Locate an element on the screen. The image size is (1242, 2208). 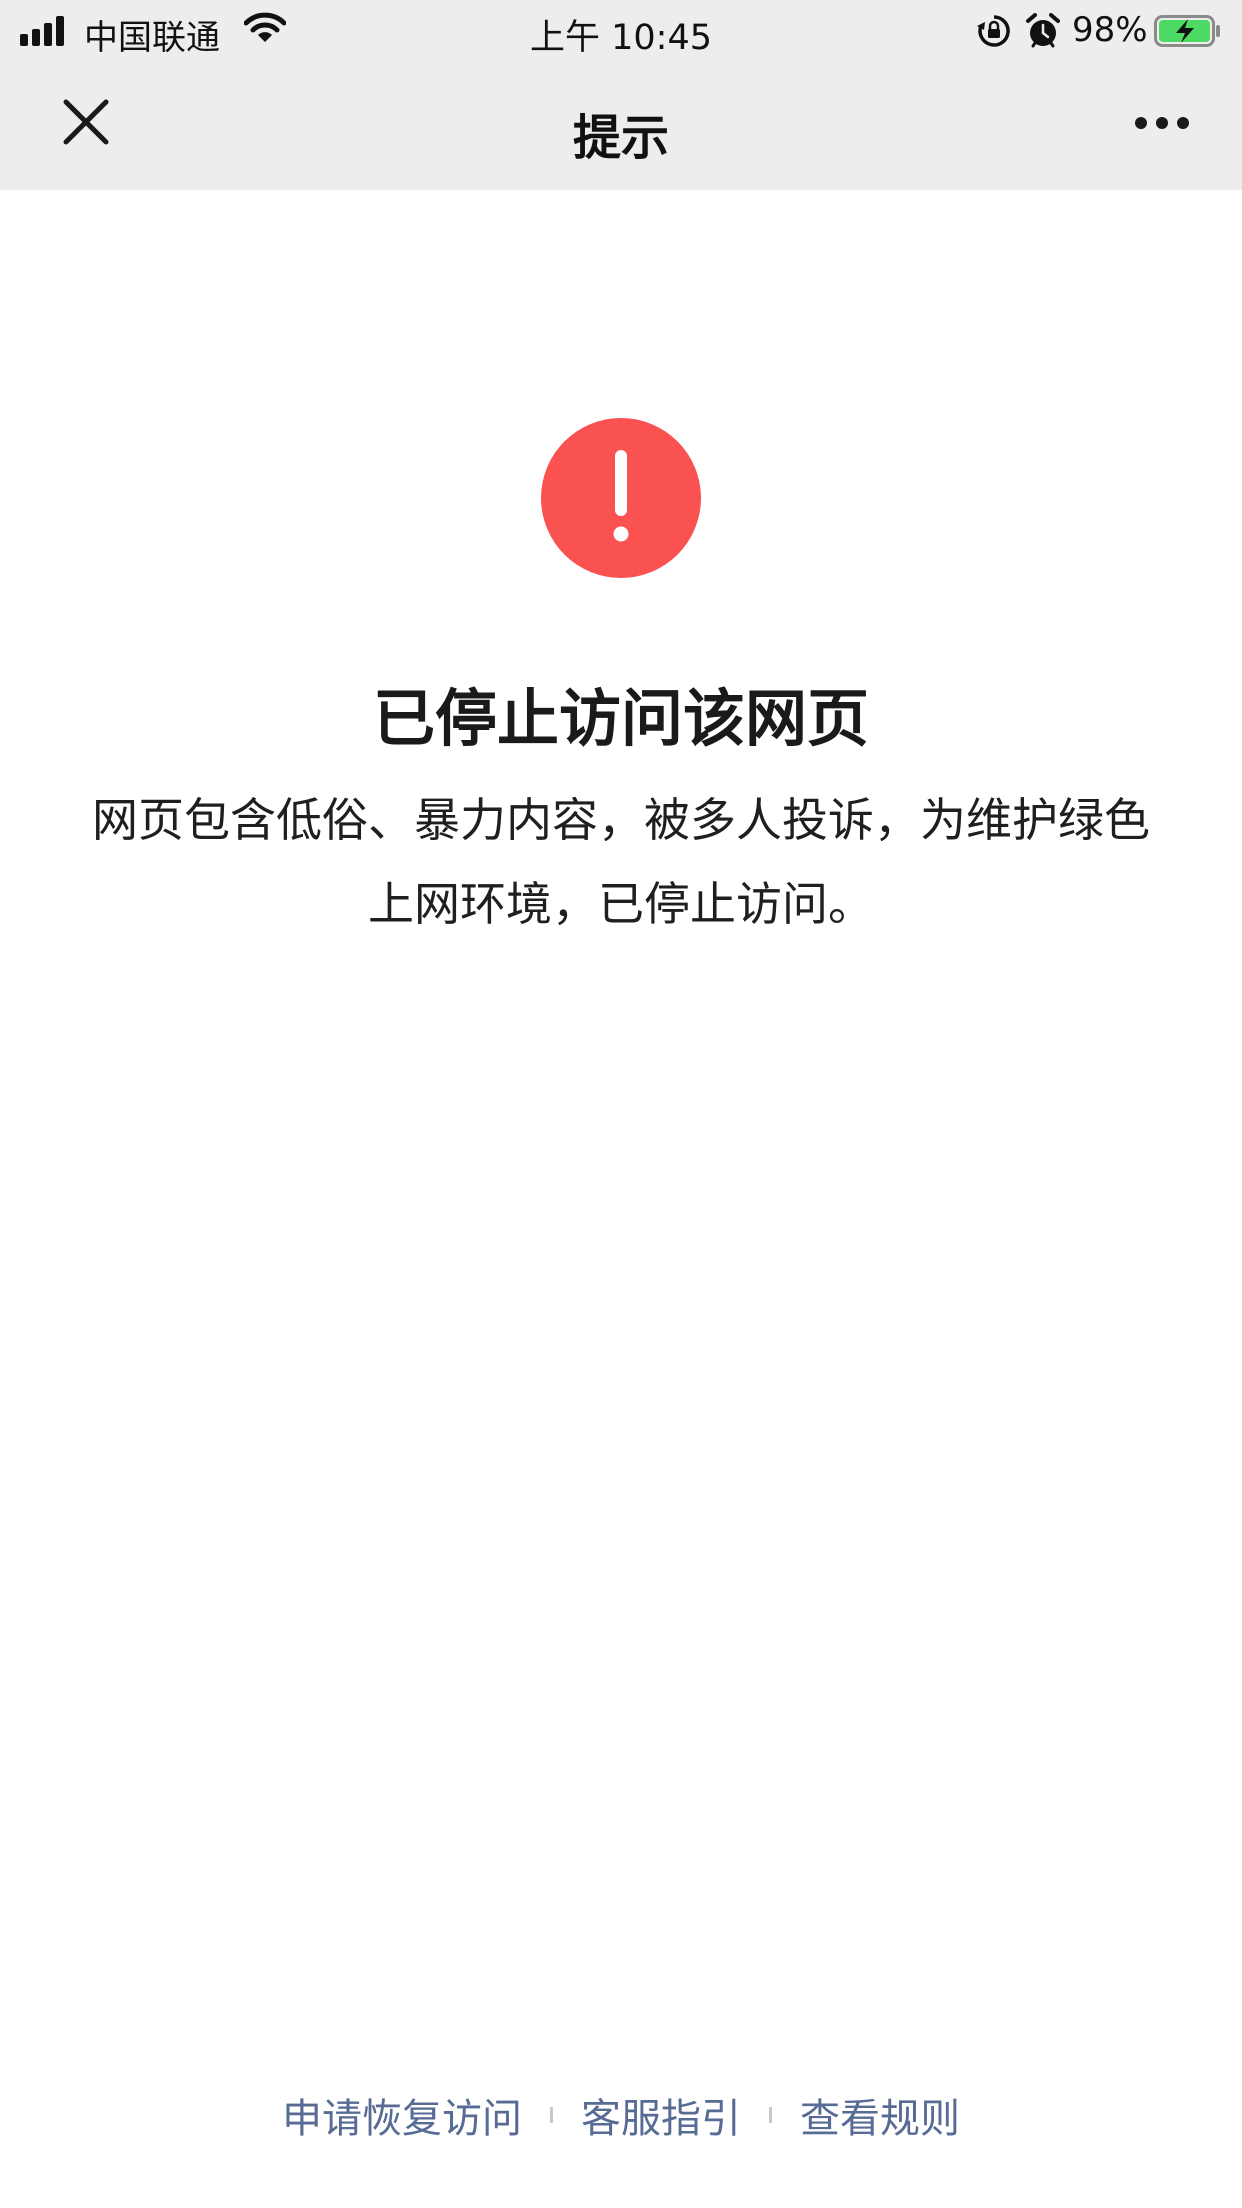
footer-links: 申请恢复访问 客服指引 查看规则 is located at coordinates (621, 2115).